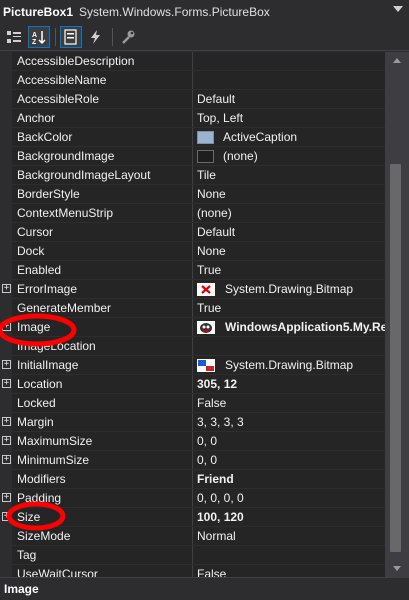  I want to click on chevron-down-icon, so click(398, 9).